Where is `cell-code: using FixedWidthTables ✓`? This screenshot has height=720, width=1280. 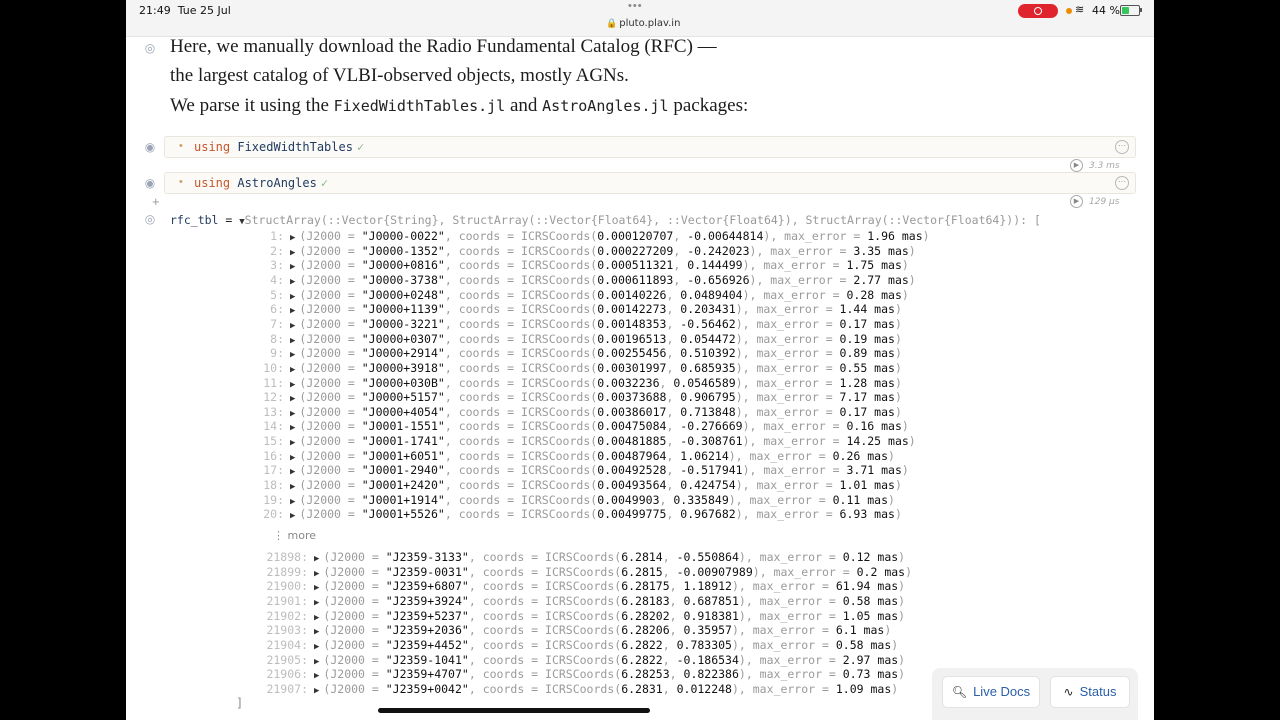 cell-code: using FixedWidthTables ✓ is located at coordinates (279, 147).